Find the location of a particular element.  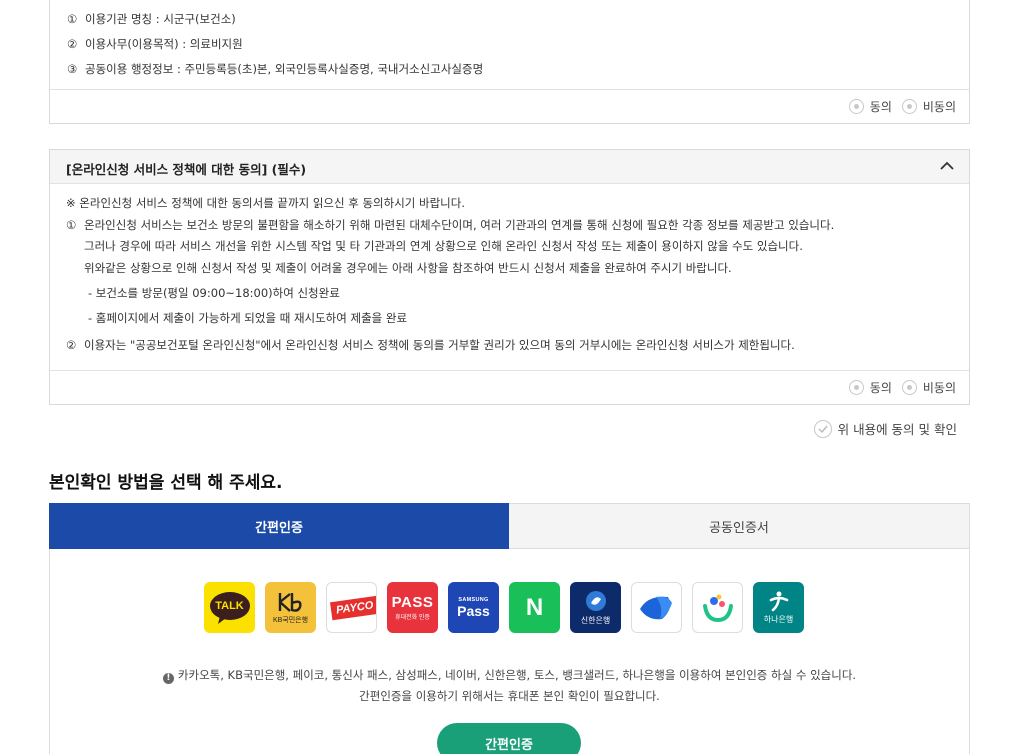

provider-pass: PASS 휴대전화 인증 is located at coordinates (412, 607).